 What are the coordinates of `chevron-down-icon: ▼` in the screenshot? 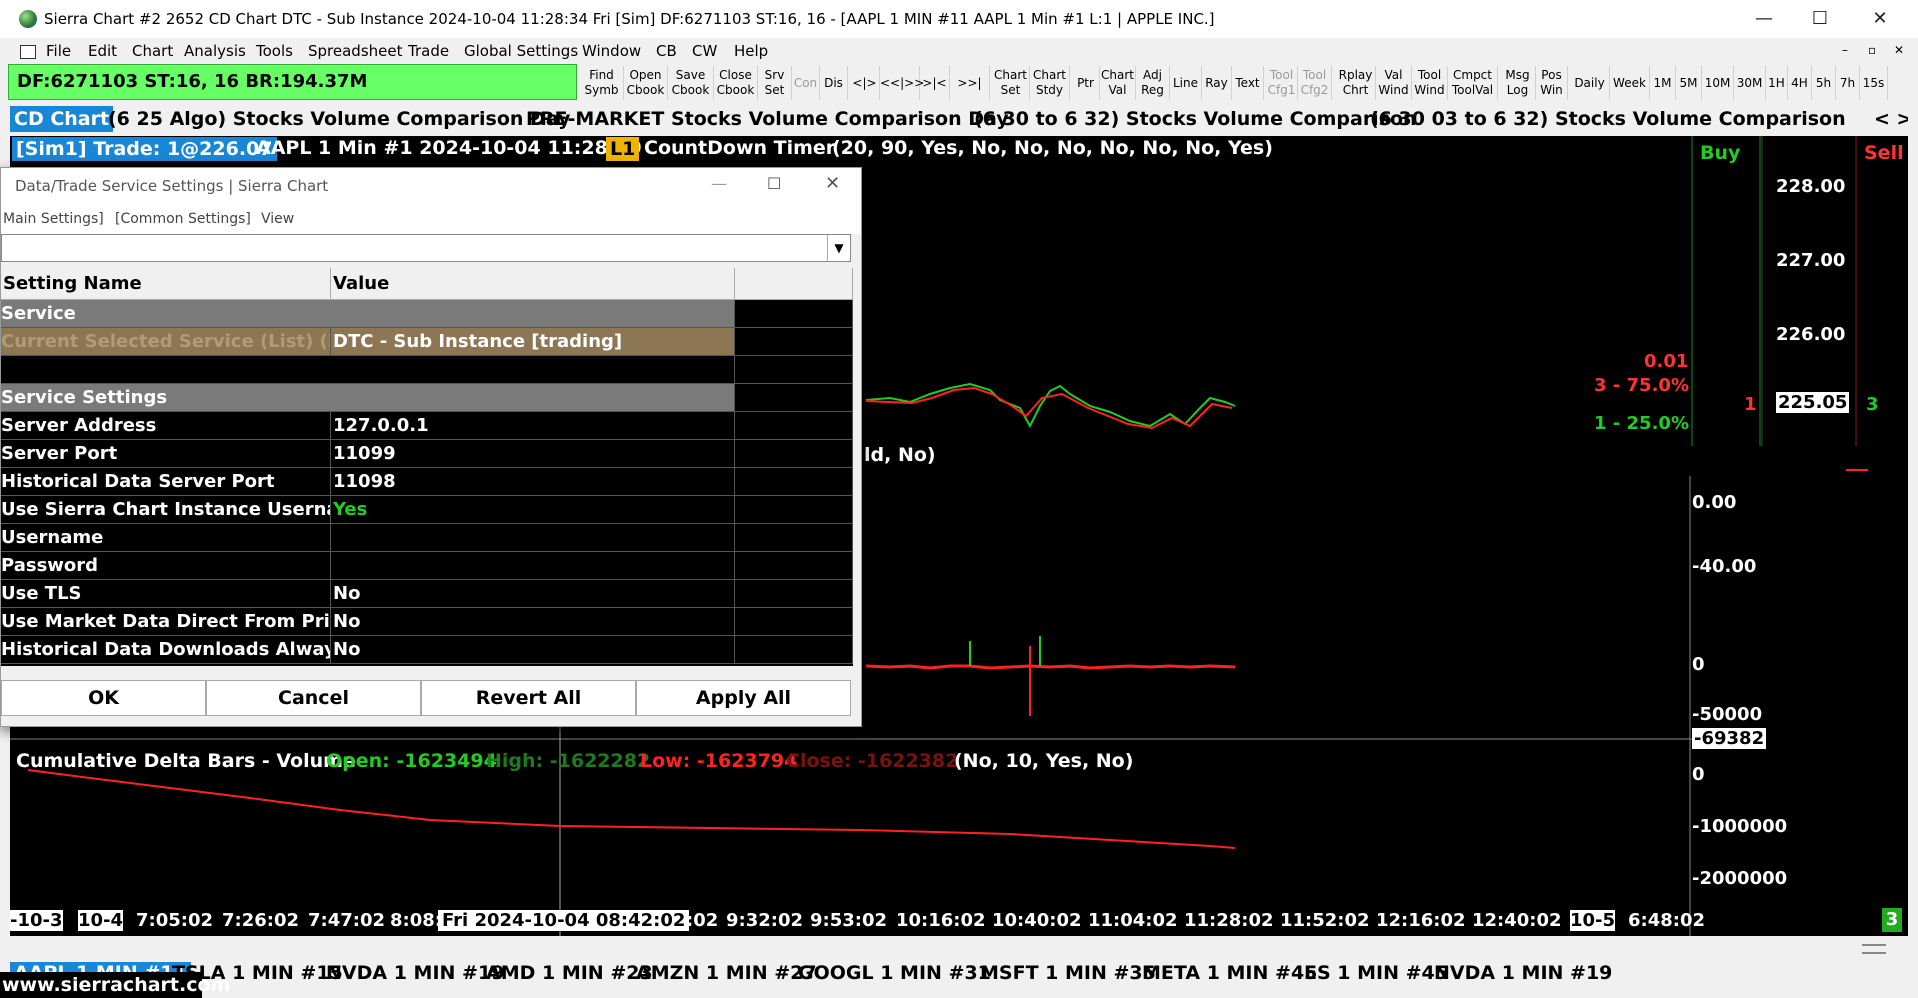 It's located at (838, 248).